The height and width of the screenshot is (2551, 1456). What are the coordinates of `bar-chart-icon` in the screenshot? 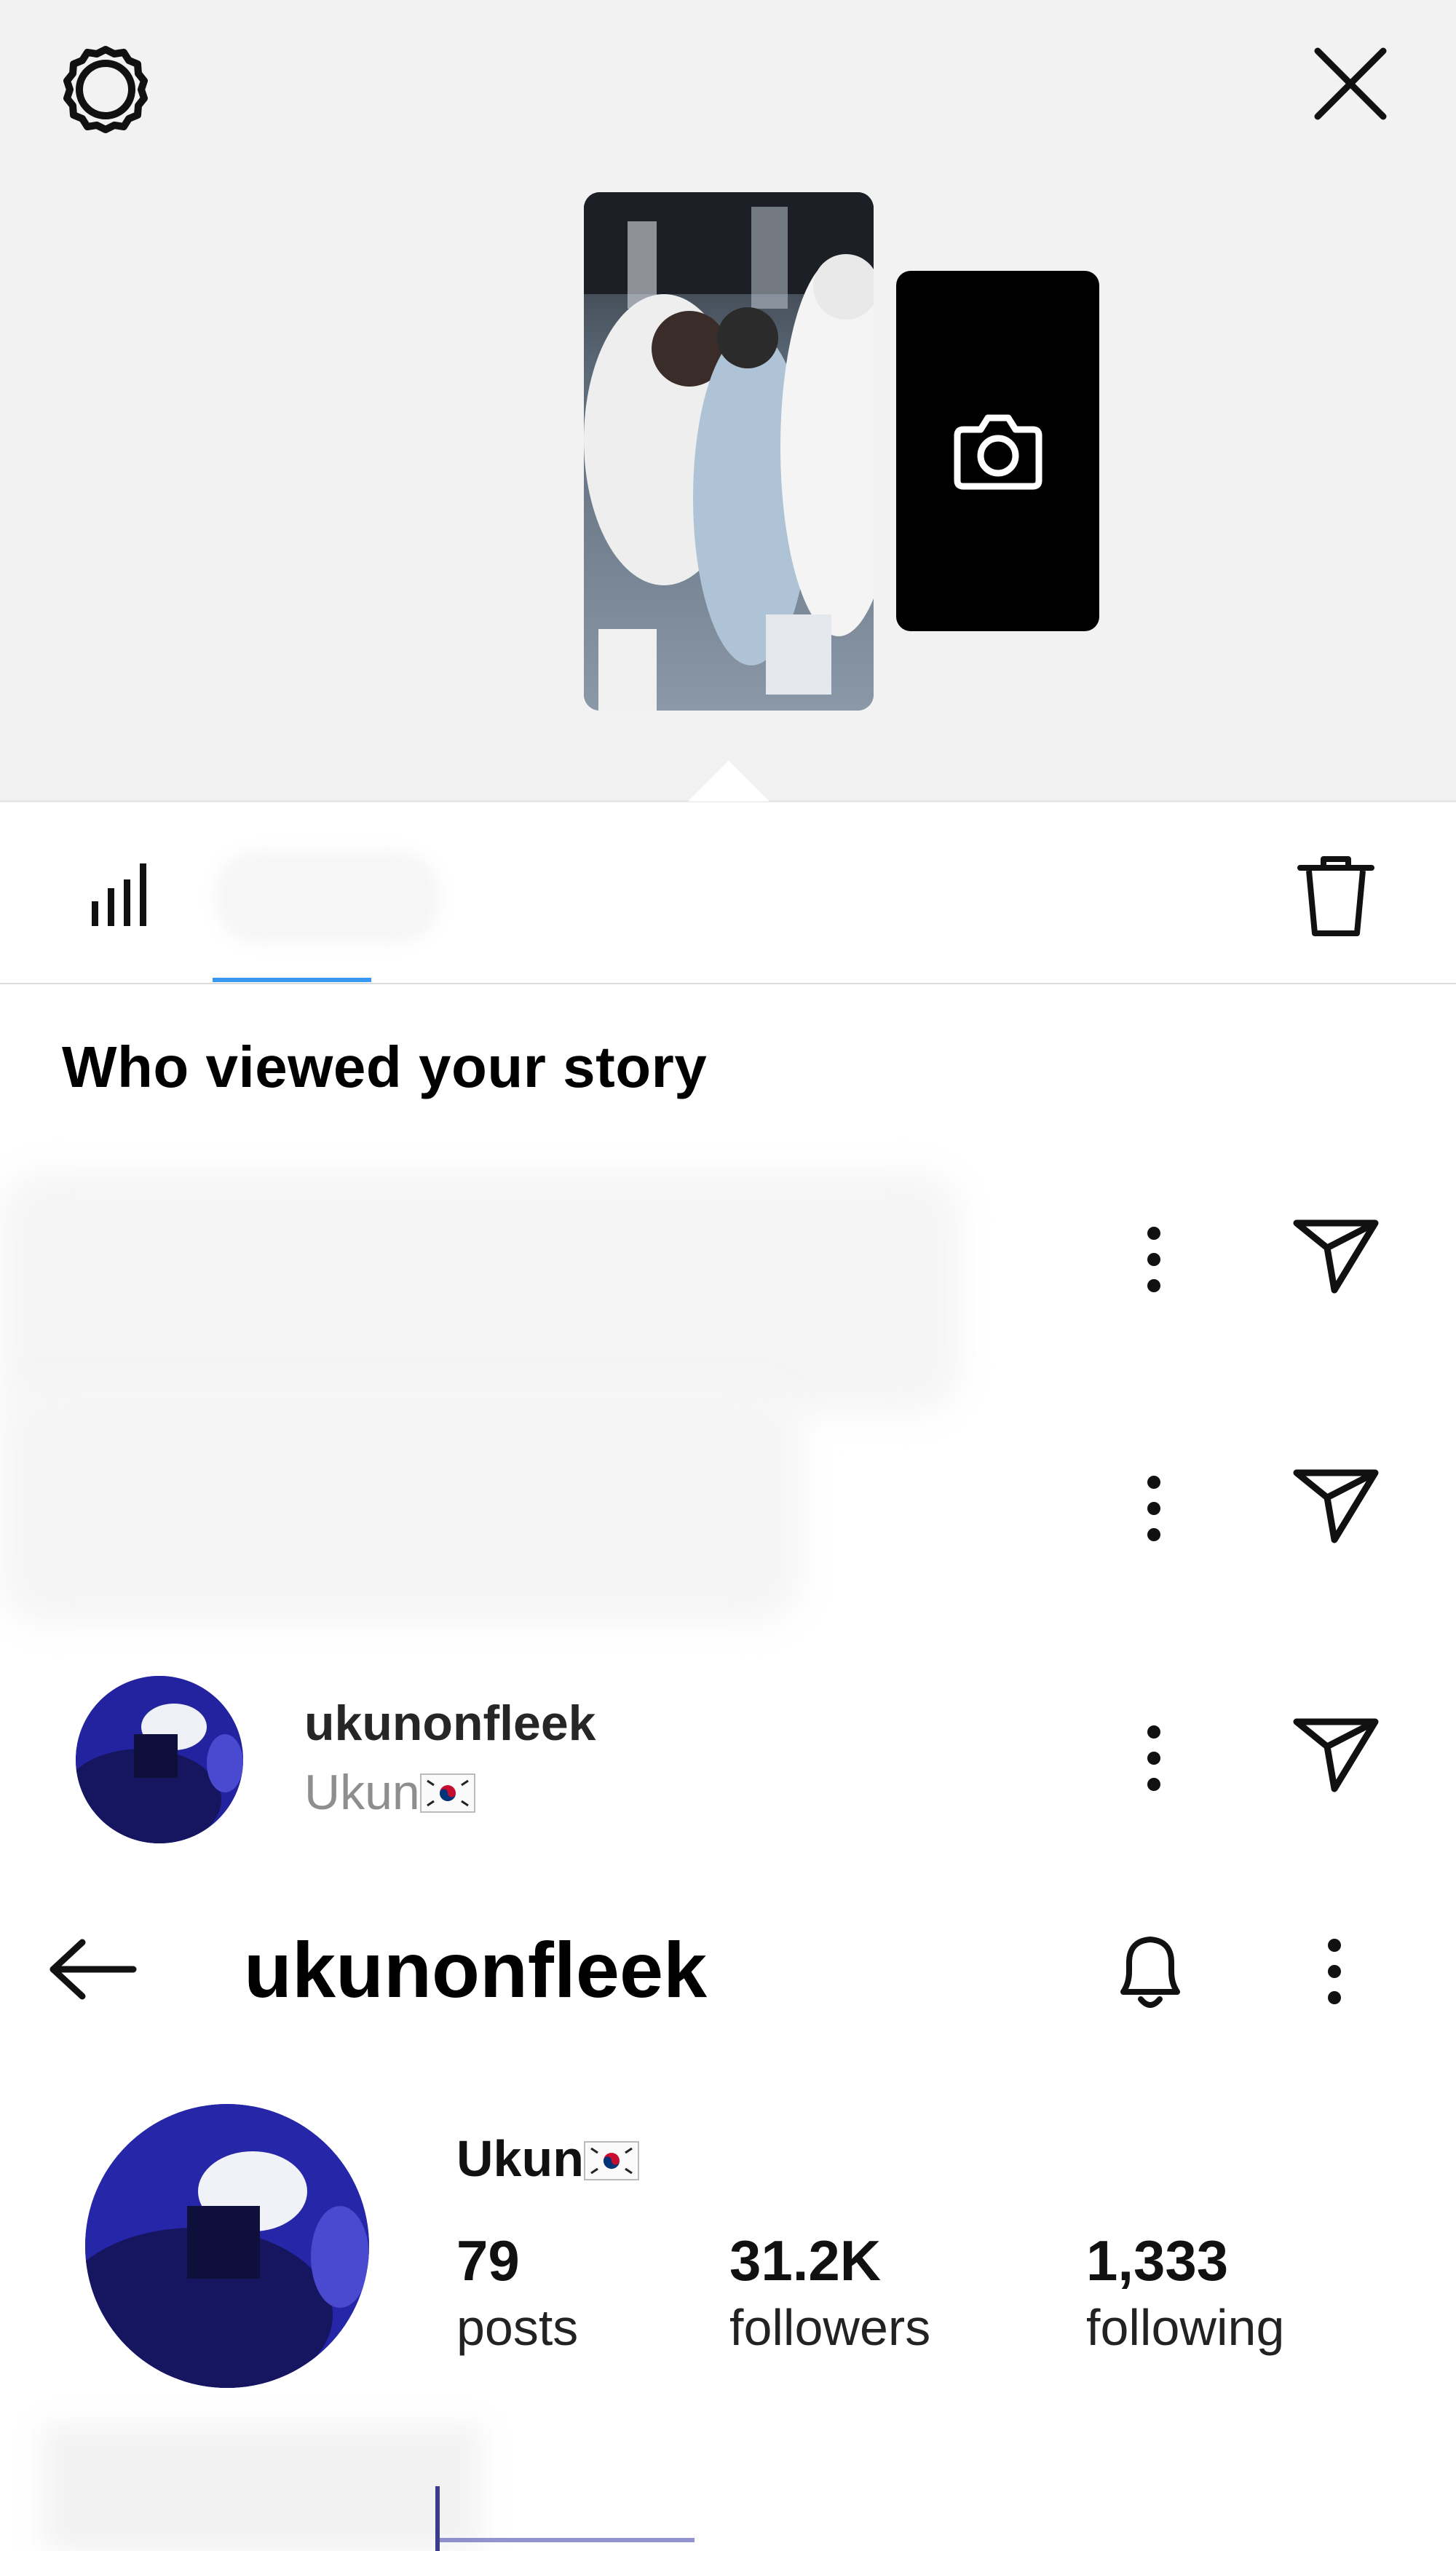 It's located at (122, 895).